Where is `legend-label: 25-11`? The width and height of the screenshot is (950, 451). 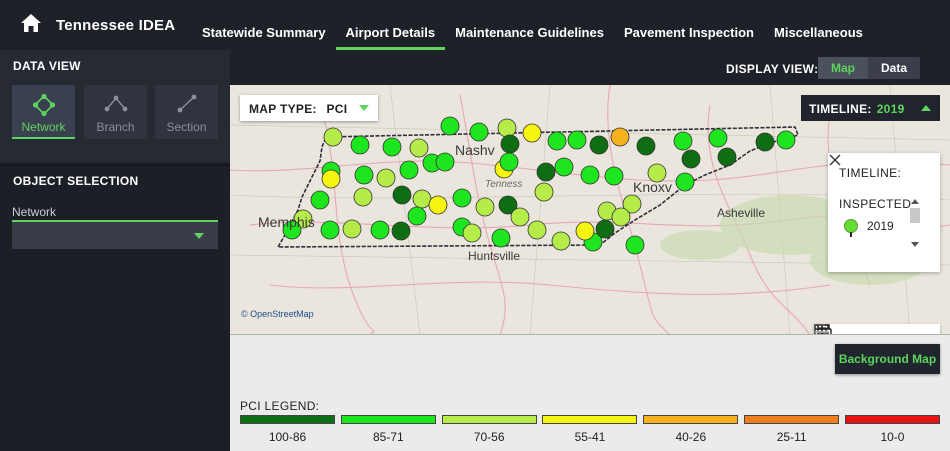
legend-label: 25-11 is located at coordinates (791, 437).